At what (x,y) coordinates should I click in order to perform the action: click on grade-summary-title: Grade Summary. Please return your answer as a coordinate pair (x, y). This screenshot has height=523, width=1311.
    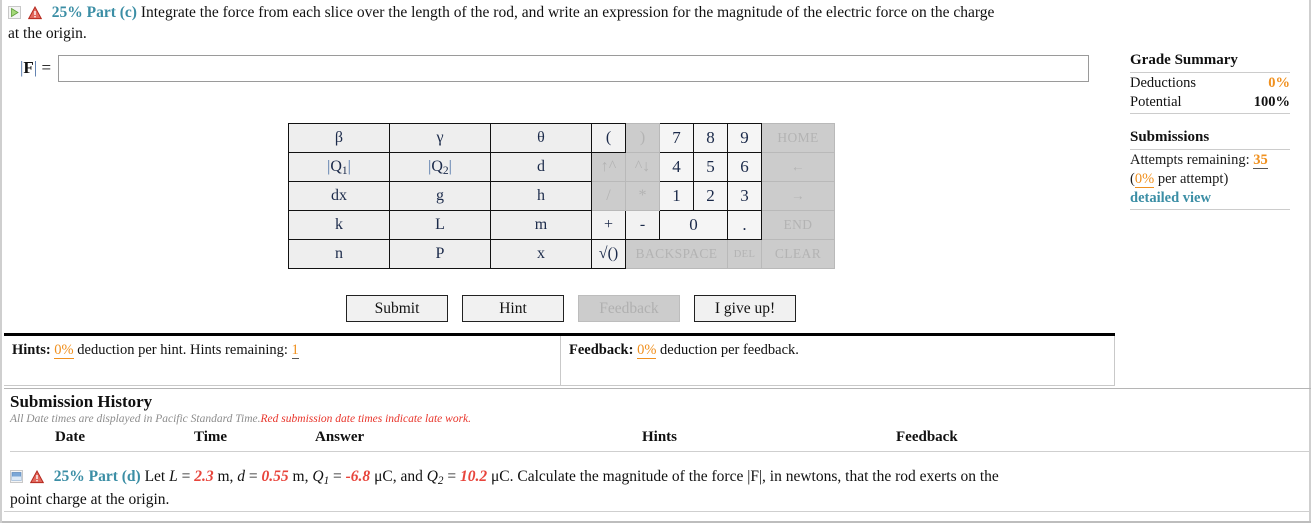
    Looking at the image, I should click on (1184, 60).